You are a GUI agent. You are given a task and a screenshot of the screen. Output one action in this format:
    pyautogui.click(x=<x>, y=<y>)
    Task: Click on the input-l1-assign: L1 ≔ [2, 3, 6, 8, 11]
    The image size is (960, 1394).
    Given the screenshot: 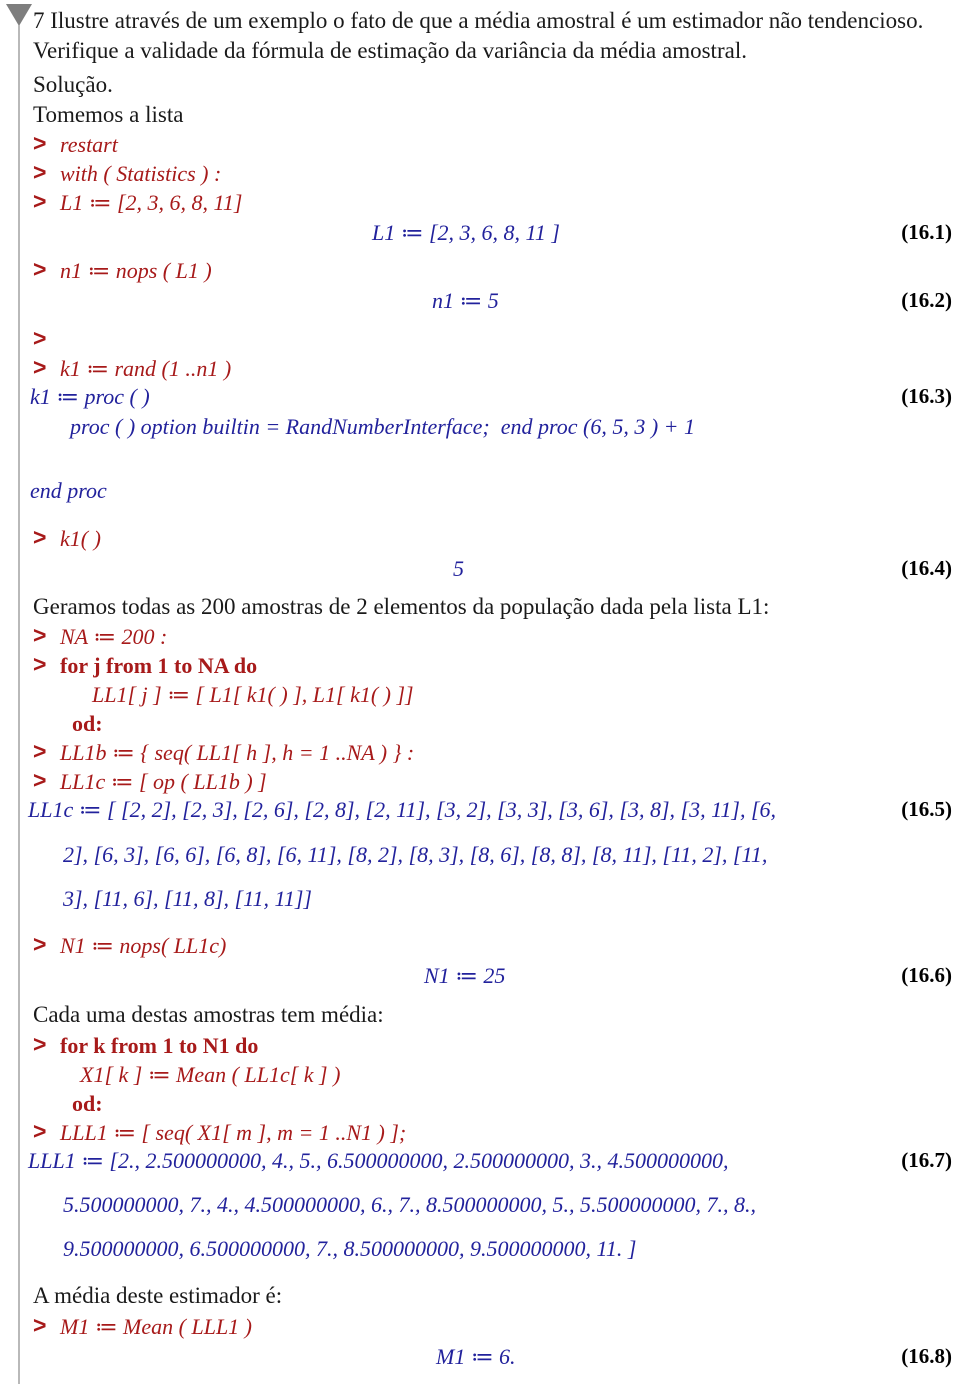 What is the action you would take?
    pyautogui.click(x=151, y=202)
    